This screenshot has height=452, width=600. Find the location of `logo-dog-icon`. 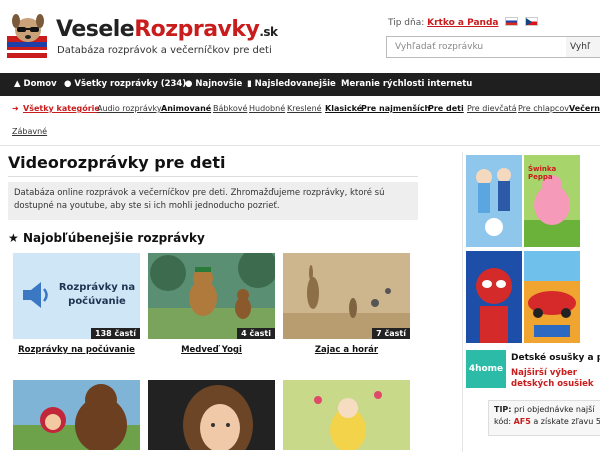

logo-dog-icon is located at coordinates (28, 36).